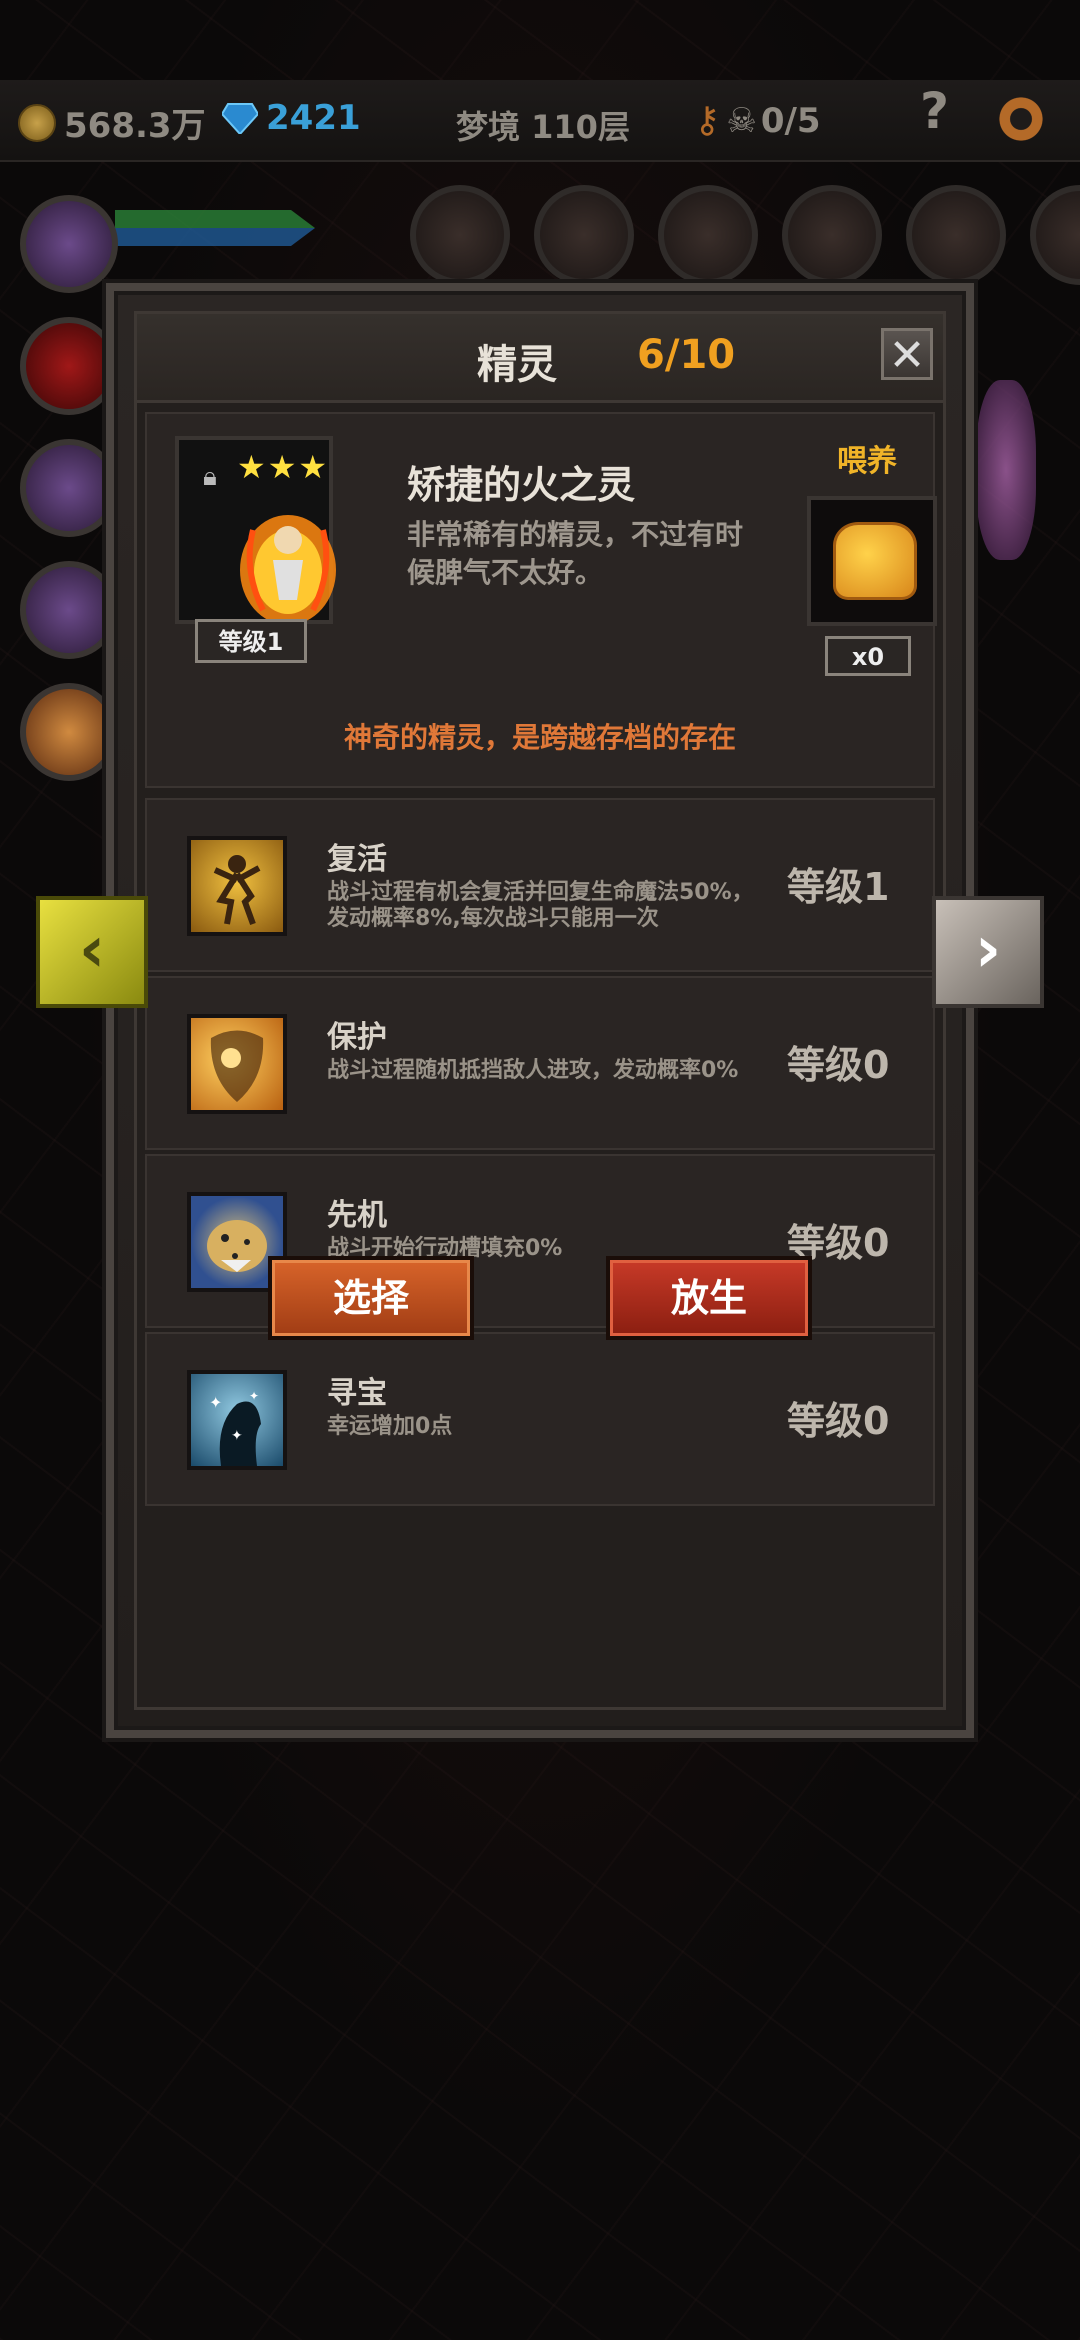  What do you see at coordinates (875, 561) in the screenshot?
I see `bread-icon` at bounding box center [875, 561].